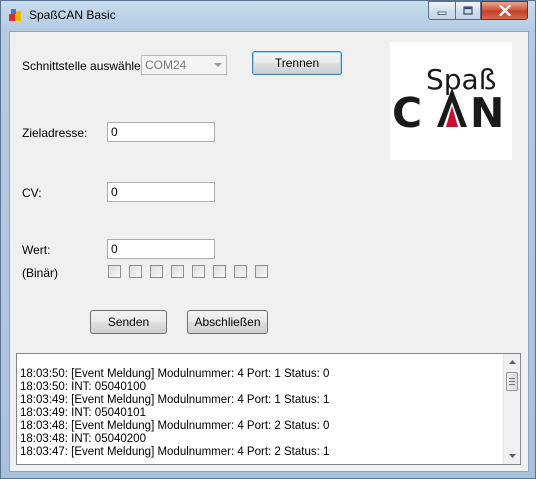 This screenshot has width=536, height=479. Describe the element at coordinates (218, 65) in the screenshot. I see `chevron-down-icon` at that location.